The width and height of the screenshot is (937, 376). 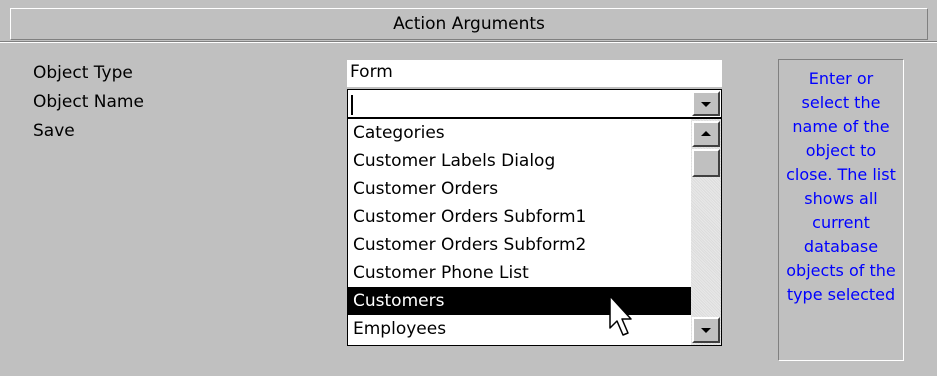 What do you see at coordinates (352, 105) in the screenshot?
I see `text-caret` at bounding box center [352, 105].